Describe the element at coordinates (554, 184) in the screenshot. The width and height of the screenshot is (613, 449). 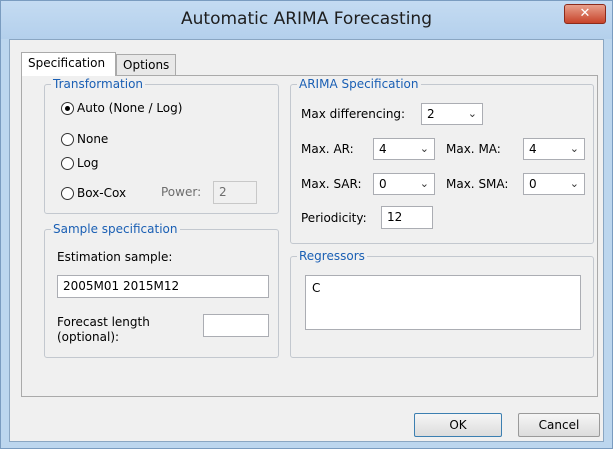
I see `max-sma-select: 0 ⌄` at that location.